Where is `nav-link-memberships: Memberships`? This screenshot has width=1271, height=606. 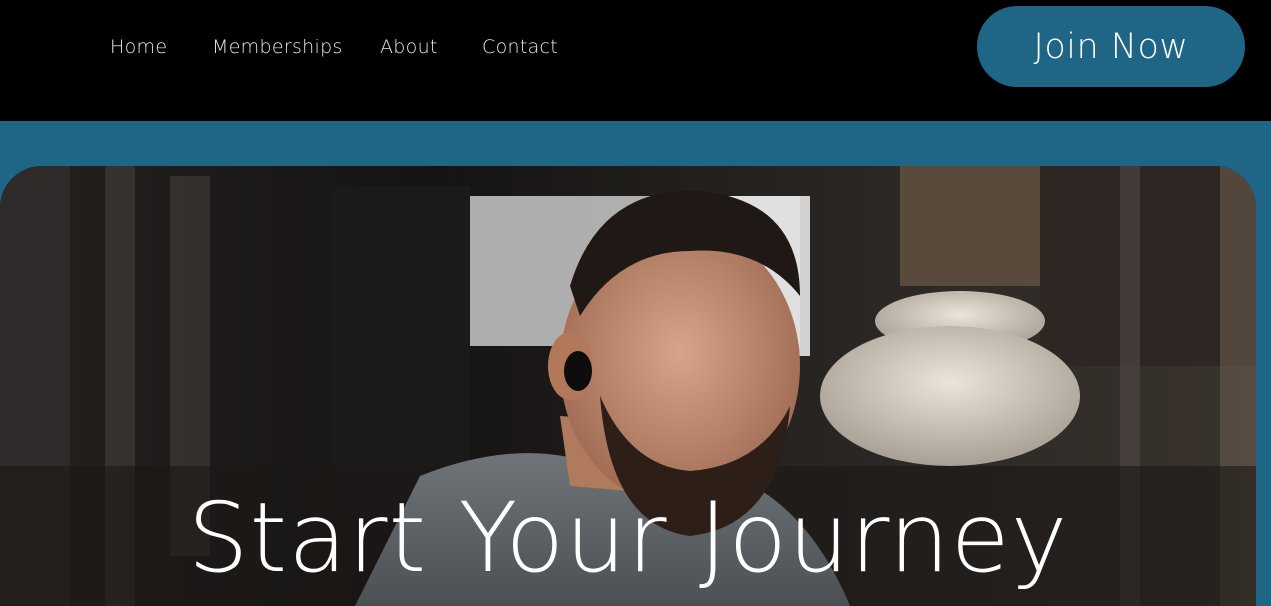 nav-link-memberships: Memberships is located at coordinates (277, 47).